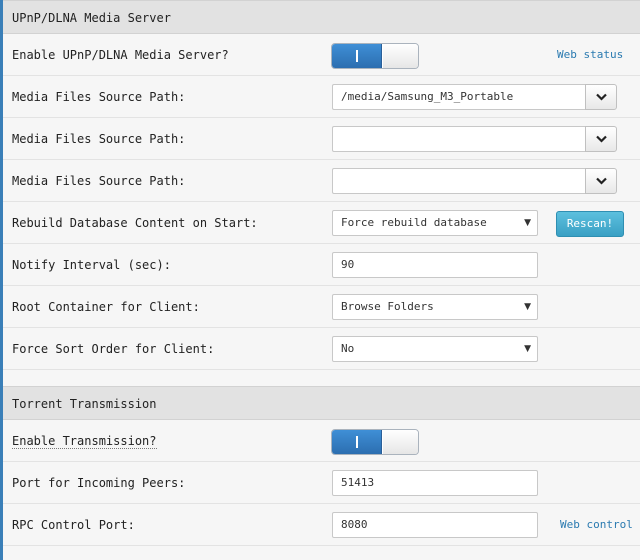  I want to click on transmission-enable-label-text: Enable Transmission?, so click(84, 441).